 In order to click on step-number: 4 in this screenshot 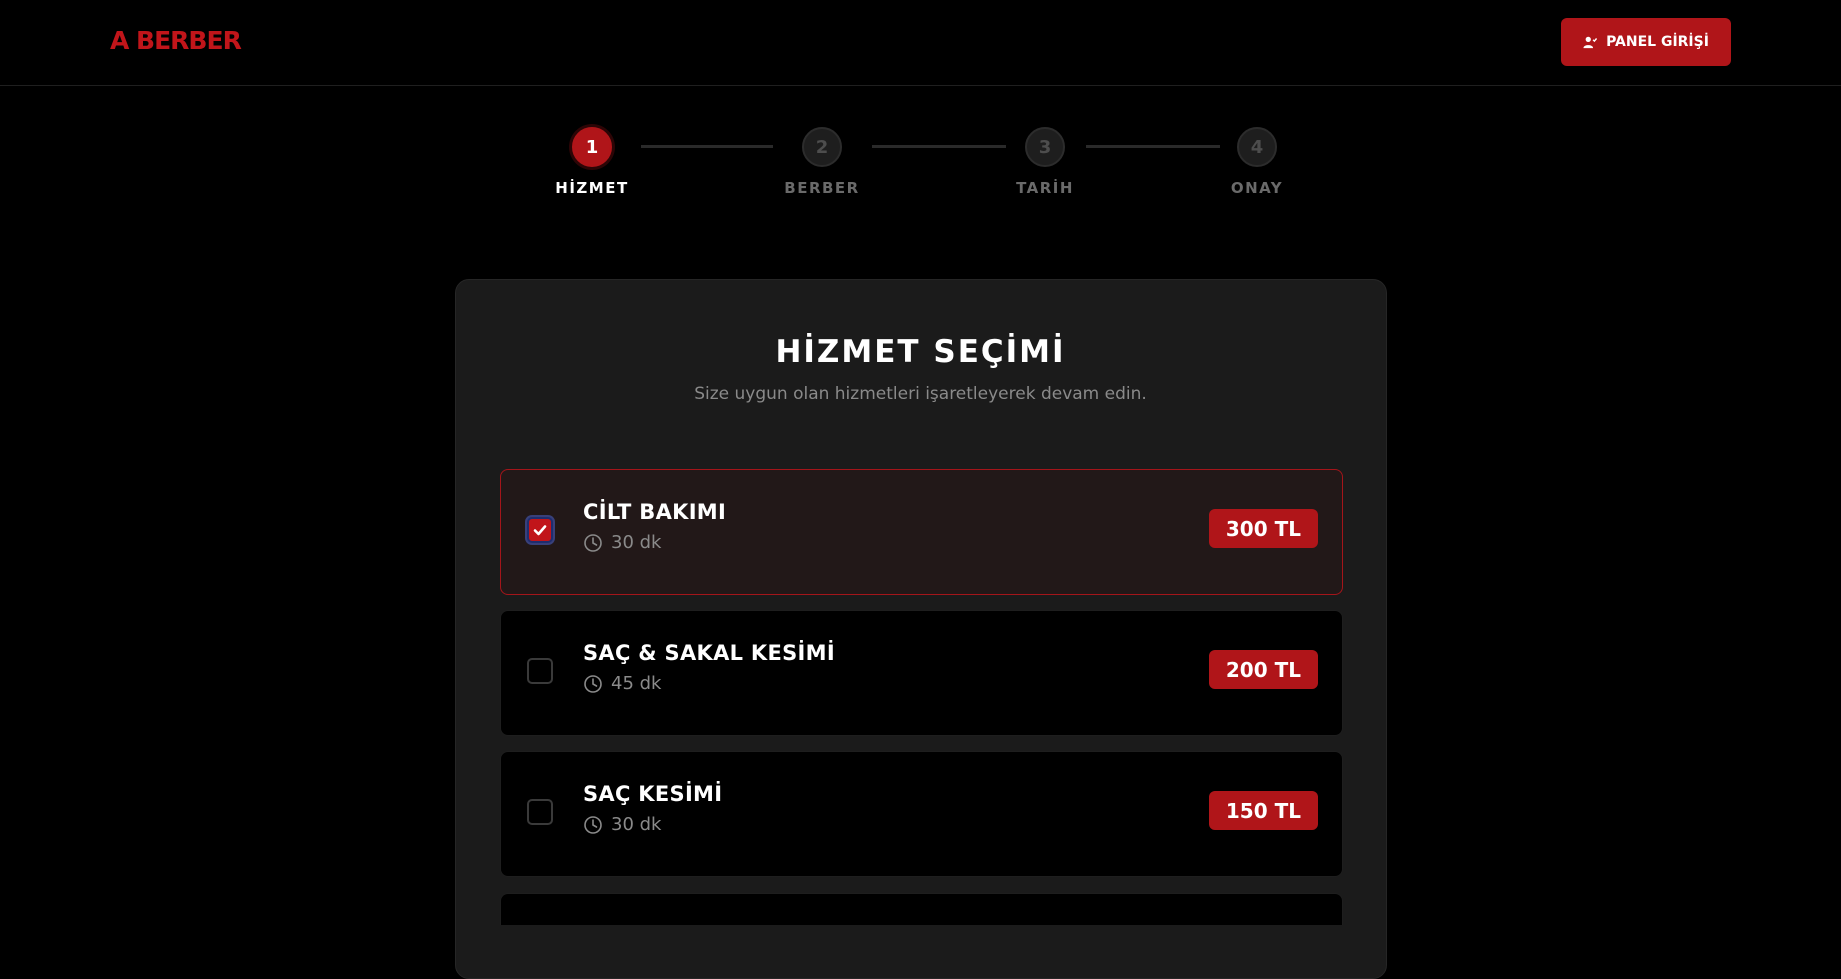, I will do `click(1257, 147)`.